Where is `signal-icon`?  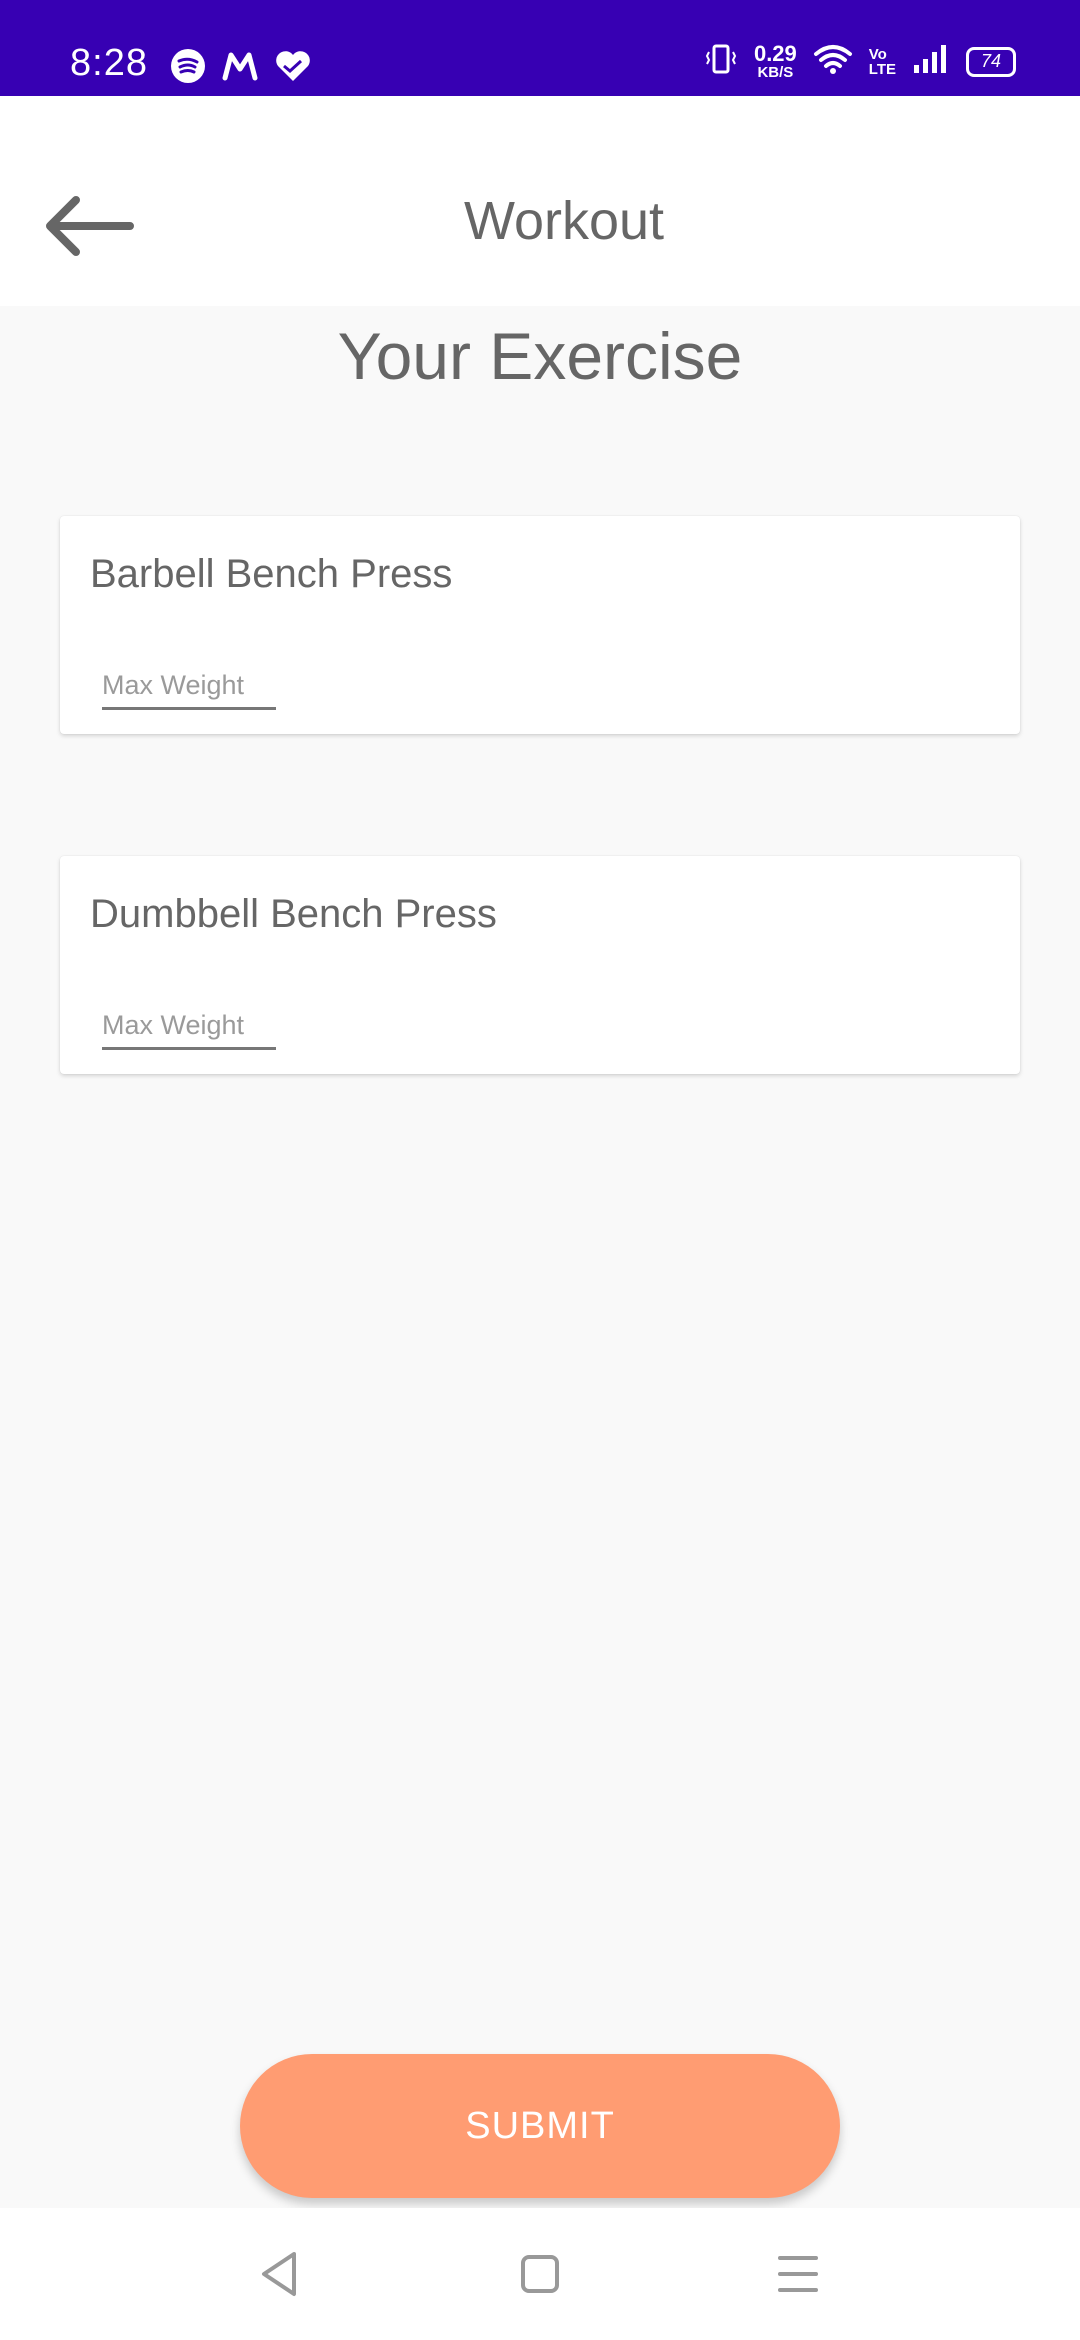 signal-icon is located at coordinates (931, 61).